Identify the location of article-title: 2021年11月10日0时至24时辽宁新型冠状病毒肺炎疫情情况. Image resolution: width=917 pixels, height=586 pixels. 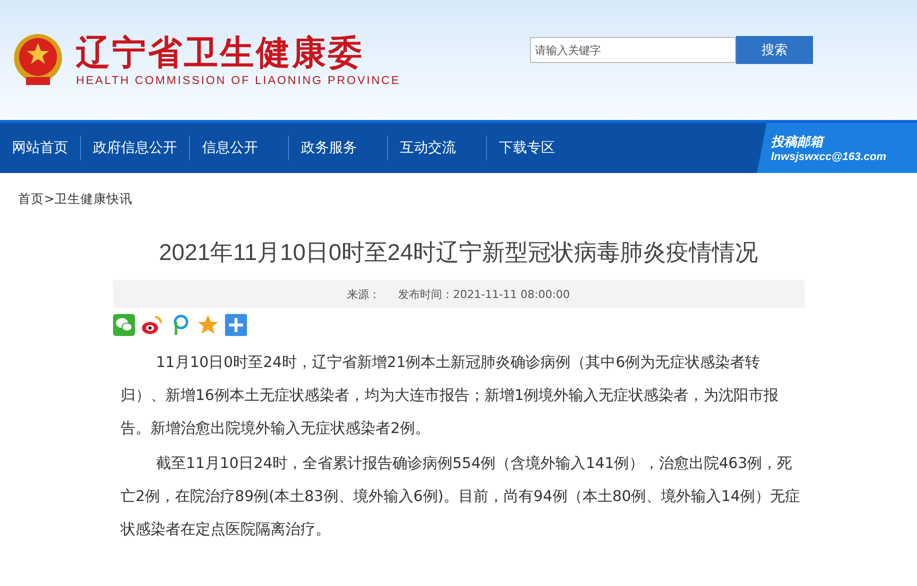
(458, 252).